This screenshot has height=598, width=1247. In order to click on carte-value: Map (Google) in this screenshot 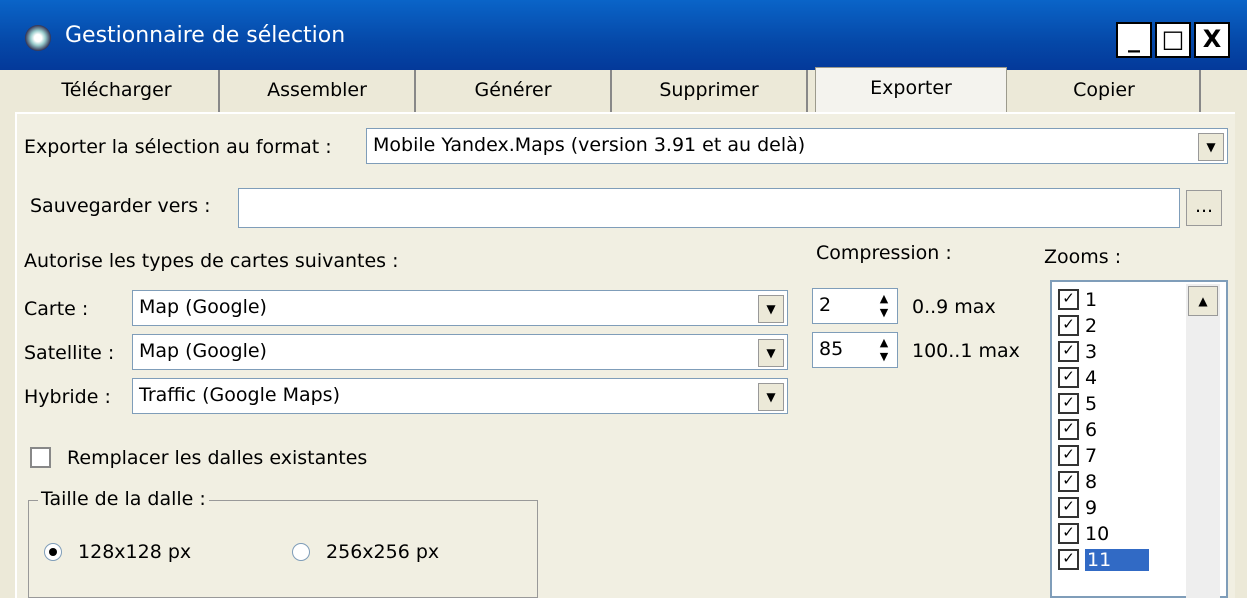, I will do `click(203, 307)`.